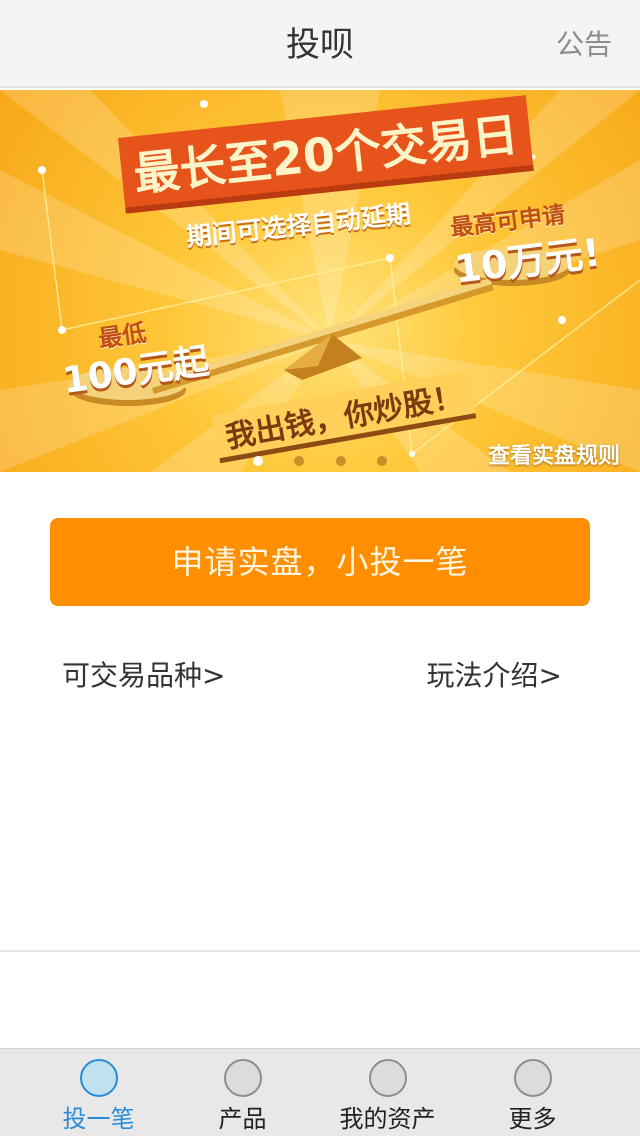  What do you see at coordinates (494, 674) in the screenshot?
I see `how-to-play-link: 玩法介绍>` at bounding box center [494, 674].